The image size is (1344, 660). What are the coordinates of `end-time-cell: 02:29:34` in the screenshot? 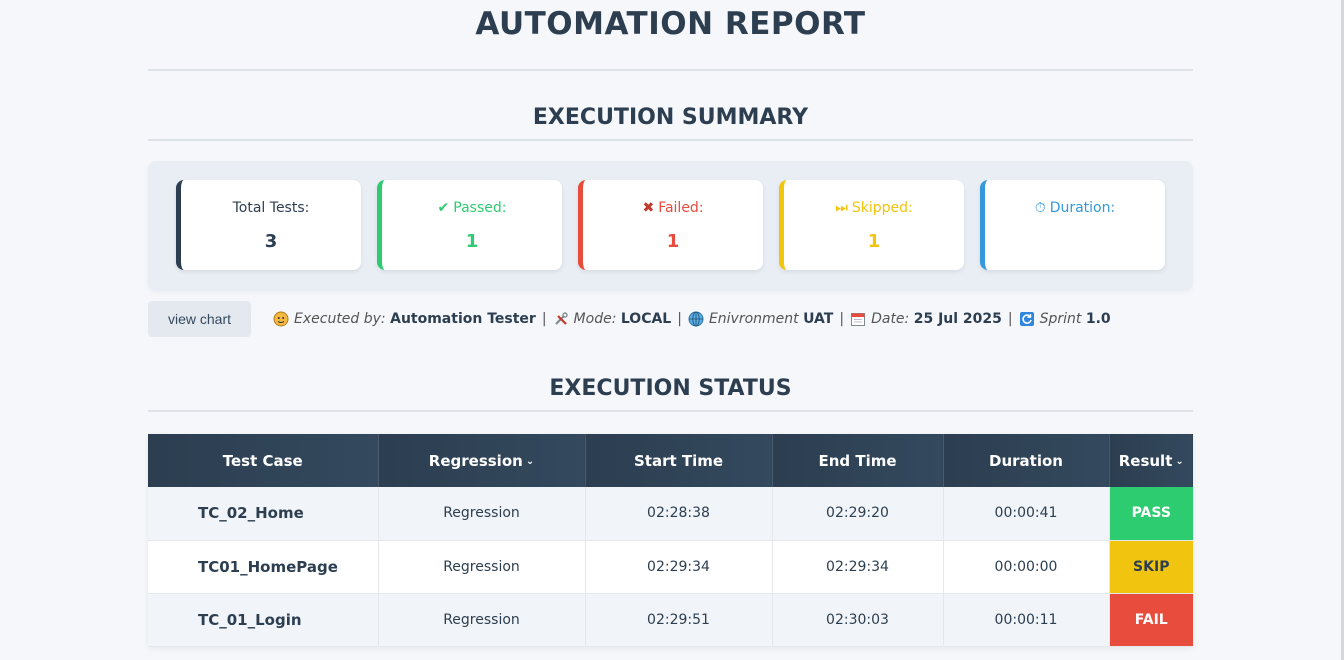 It's located at (858, 567).